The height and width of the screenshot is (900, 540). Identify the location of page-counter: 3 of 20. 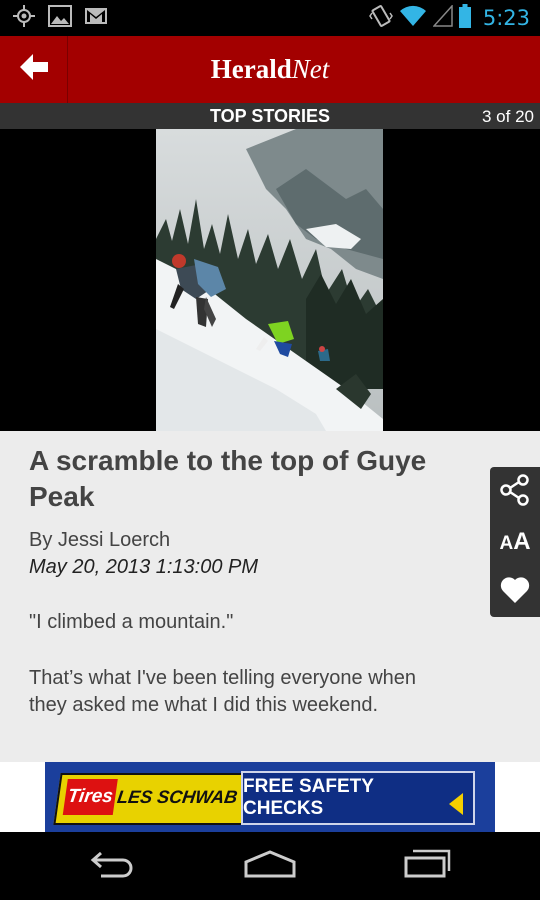
(508, 116).